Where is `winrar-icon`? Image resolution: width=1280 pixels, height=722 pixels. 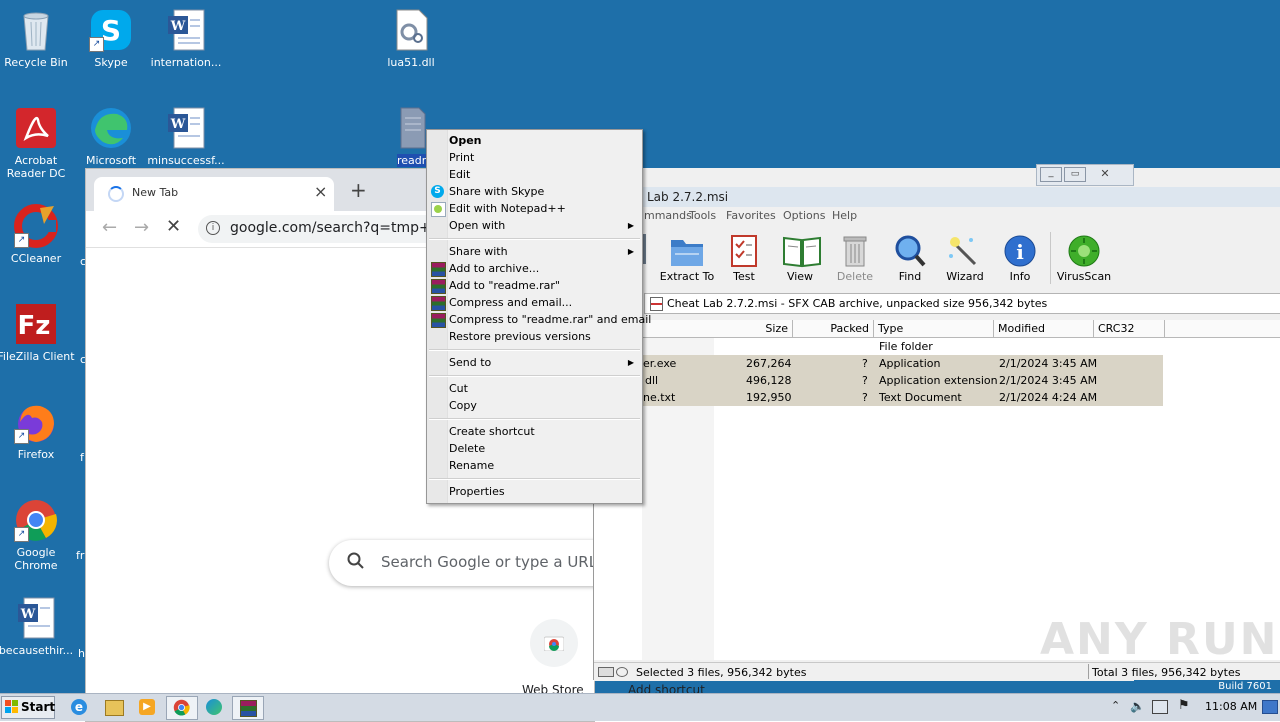 winrar-icon is located at coordinates (438, 303).